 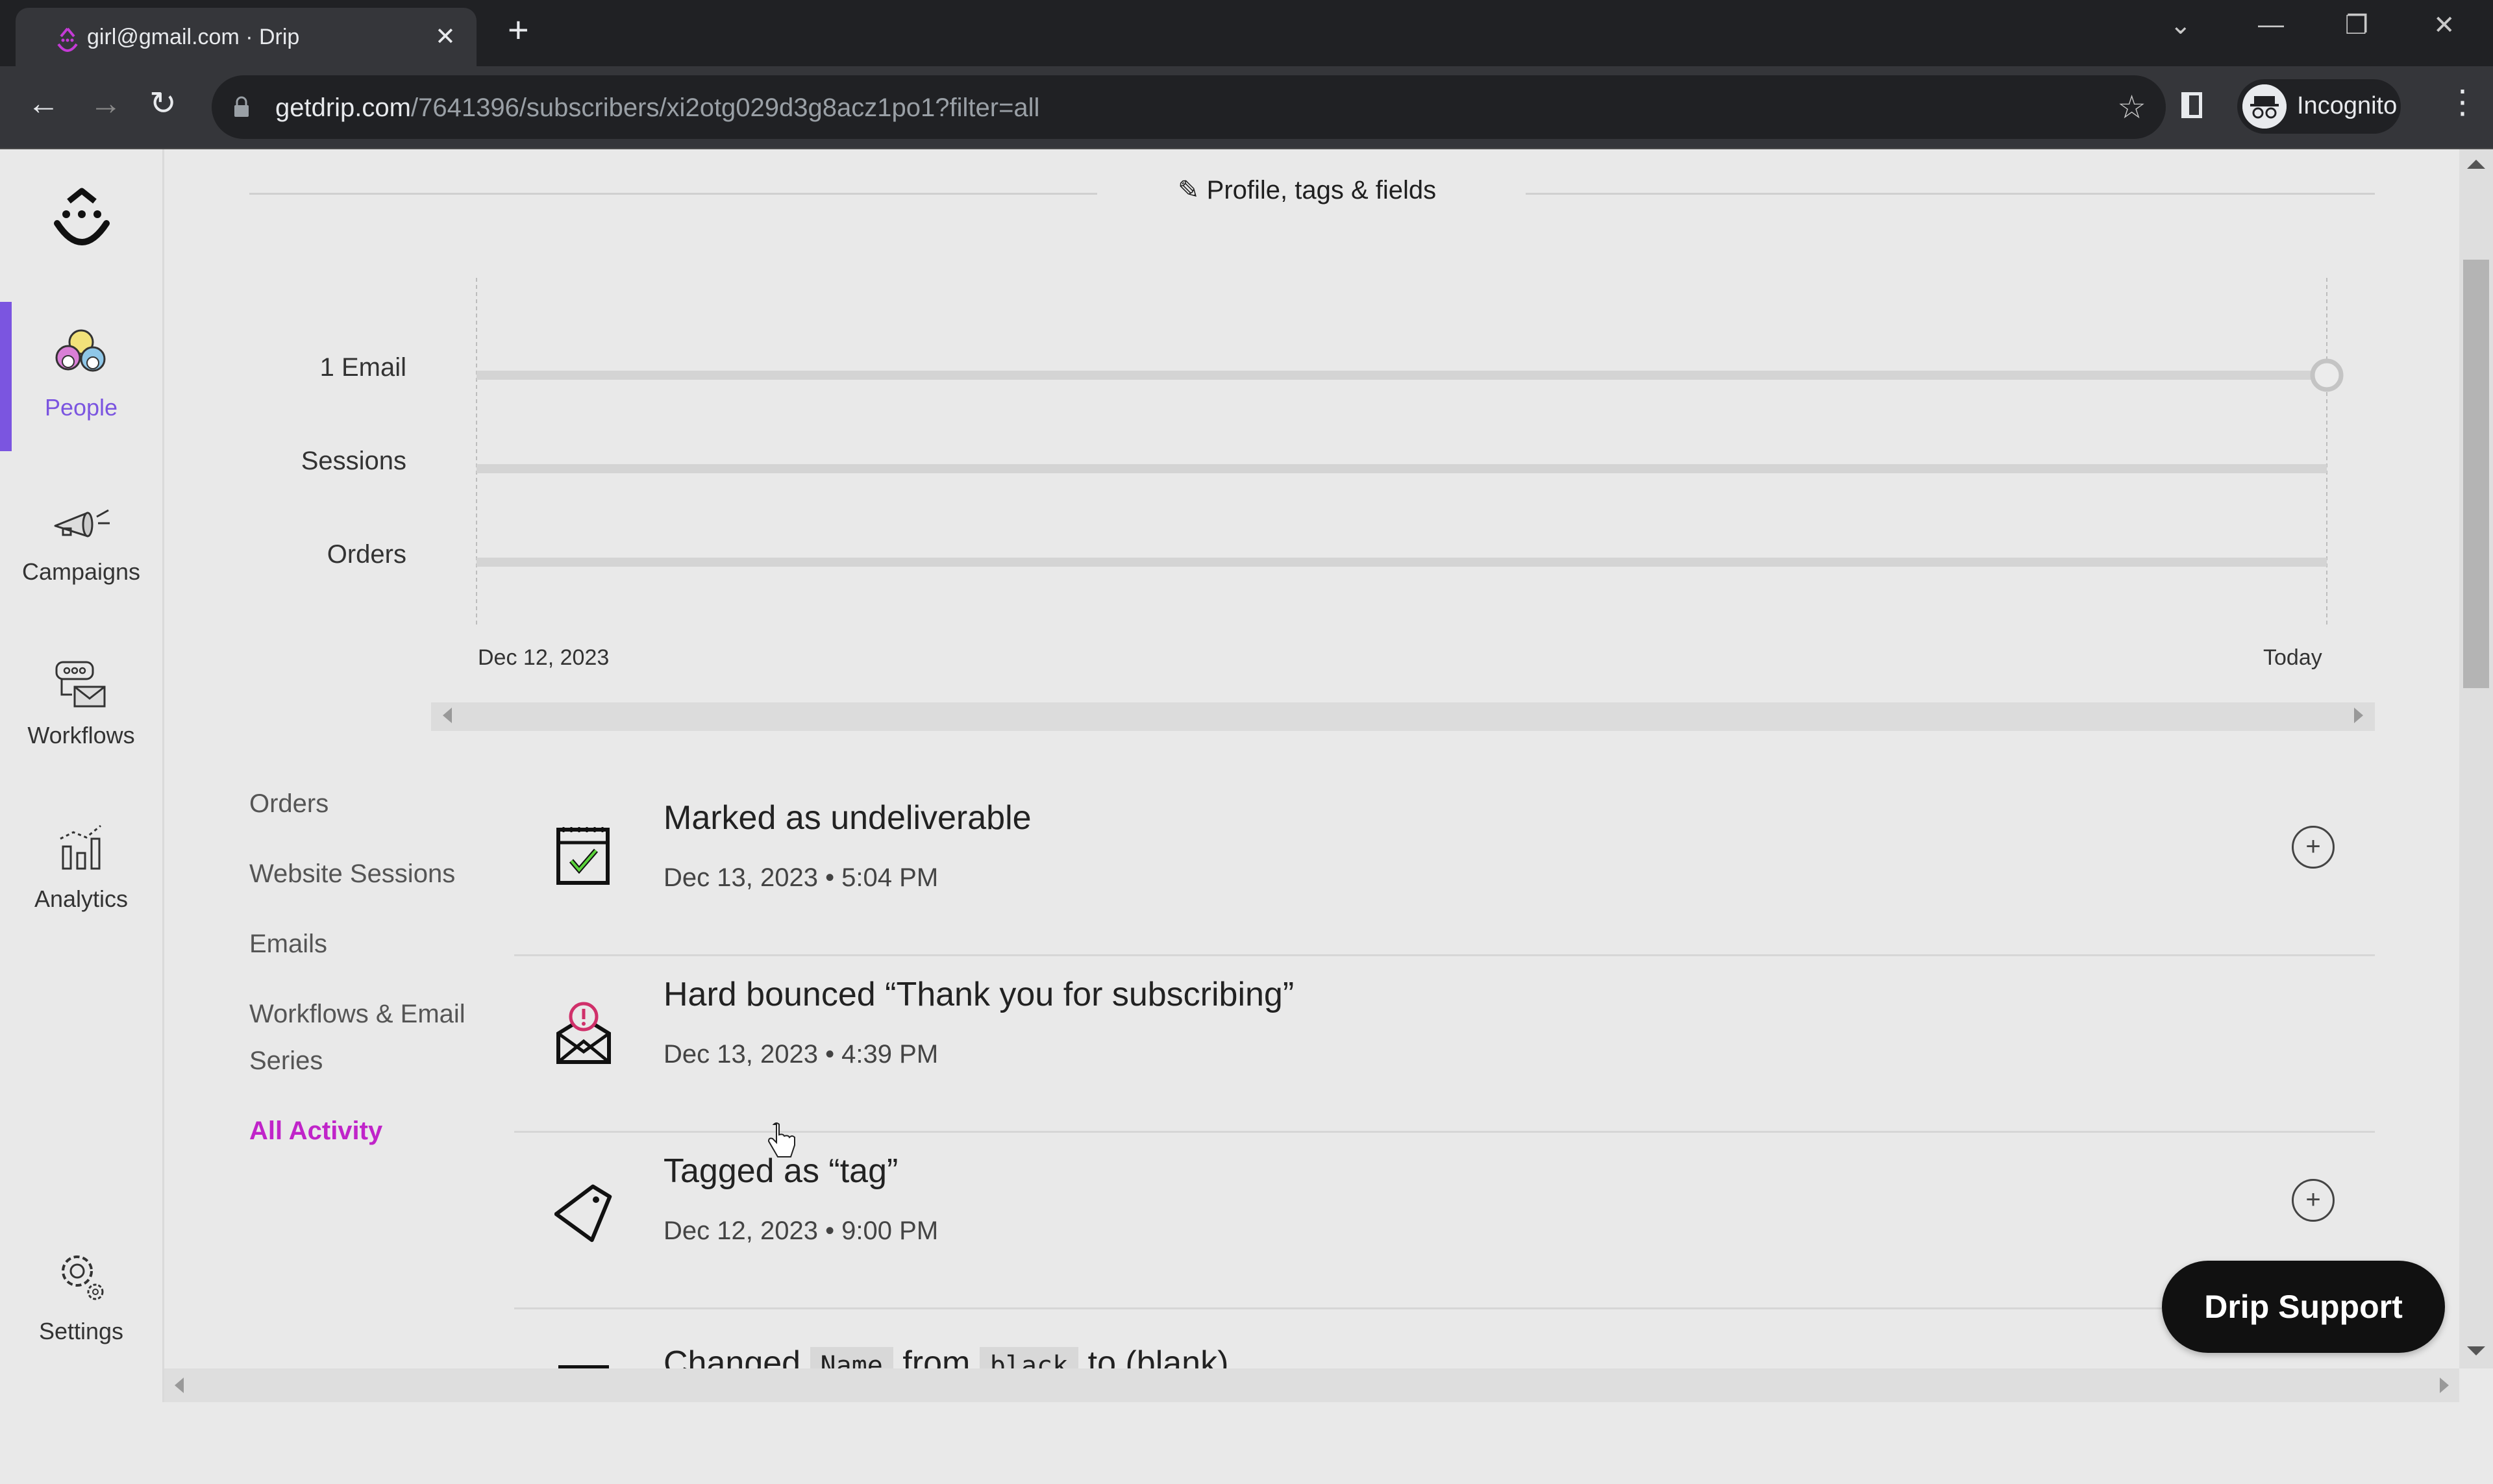 I want to click on filter-website-sessions: Website Sessions, so click(x=352, y=873).